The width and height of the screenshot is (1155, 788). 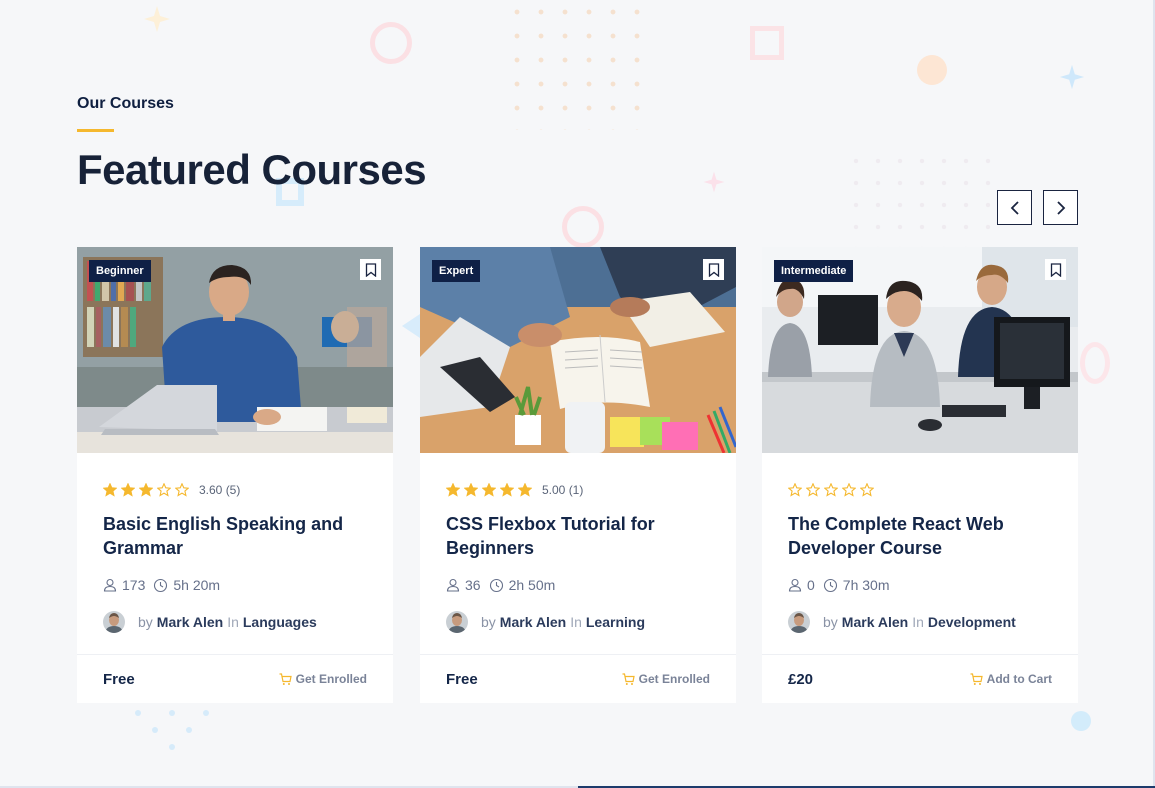 I want to click on course-duration: 2h 50m, so click(x=522, y=585).